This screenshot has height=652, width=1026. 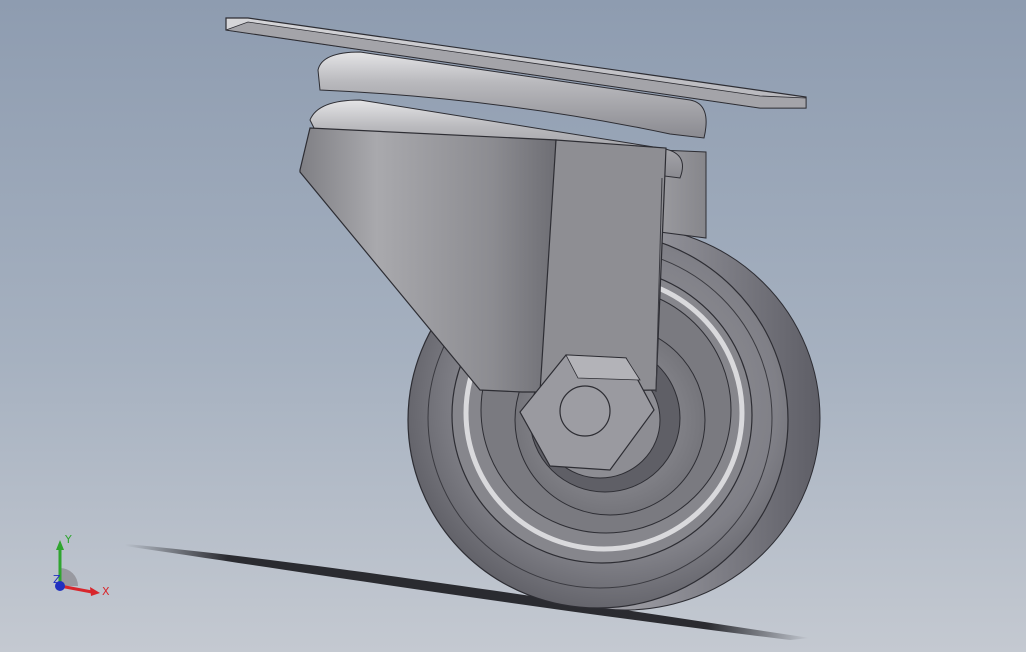 What do you see at coordinates (57, 579) in the screenshot?
I see `z-axis-label: Z` at bounding box center [57, 579].